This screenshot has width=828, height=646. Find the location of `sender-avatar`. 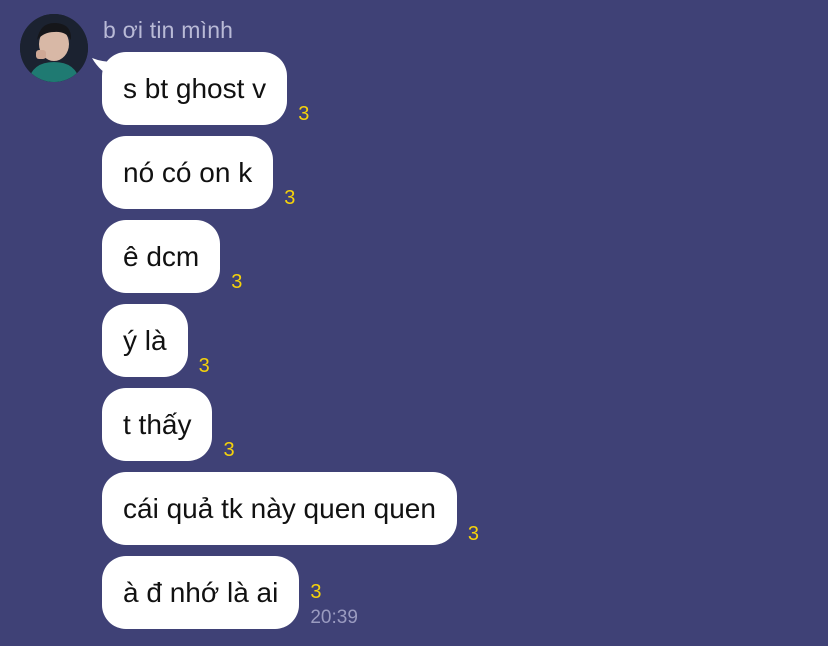

sender-avatar is located at coordinates (54, 48).